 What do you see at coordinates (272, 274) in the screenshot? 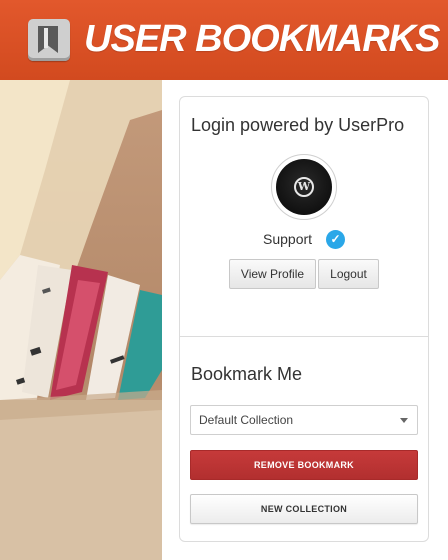
I see `view-profile-button: View Profile` at bounding box center [272, 274].